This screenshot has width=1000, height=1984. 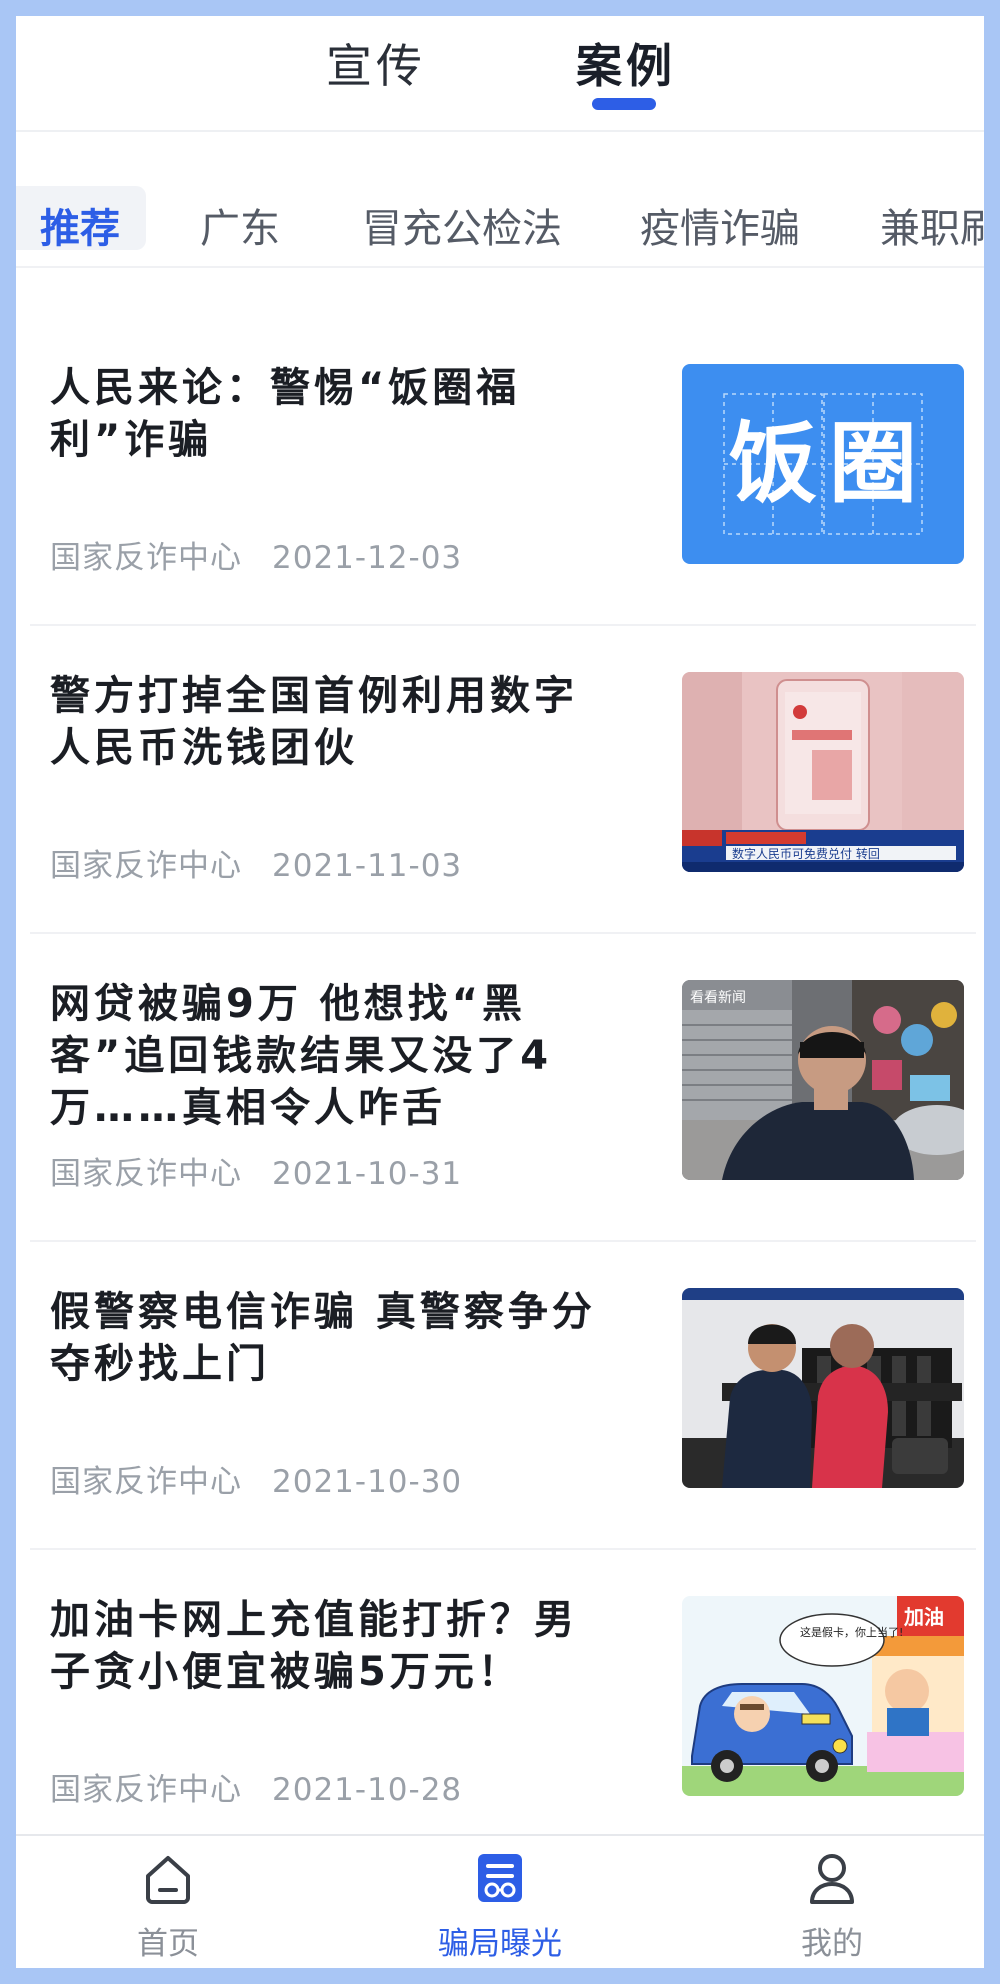 I want to click on article-title: 网贷被骗9万 他想找“黑客”追回钱款结果又没了4万……真相令人咋舌, so click(x=301, y=1056).